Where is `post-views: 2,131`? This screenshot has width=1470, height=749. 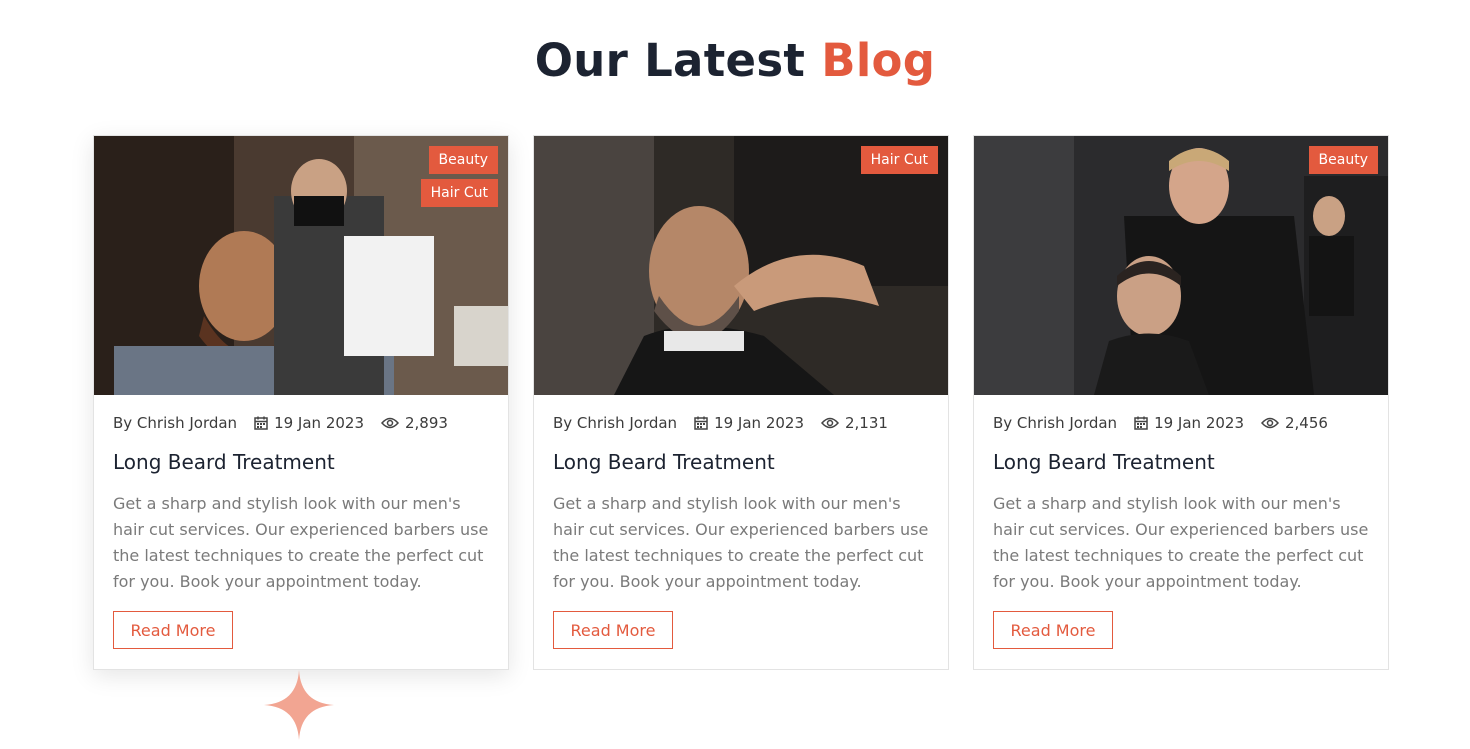 post-views: 2,131 is located at coordinates (854, 423).